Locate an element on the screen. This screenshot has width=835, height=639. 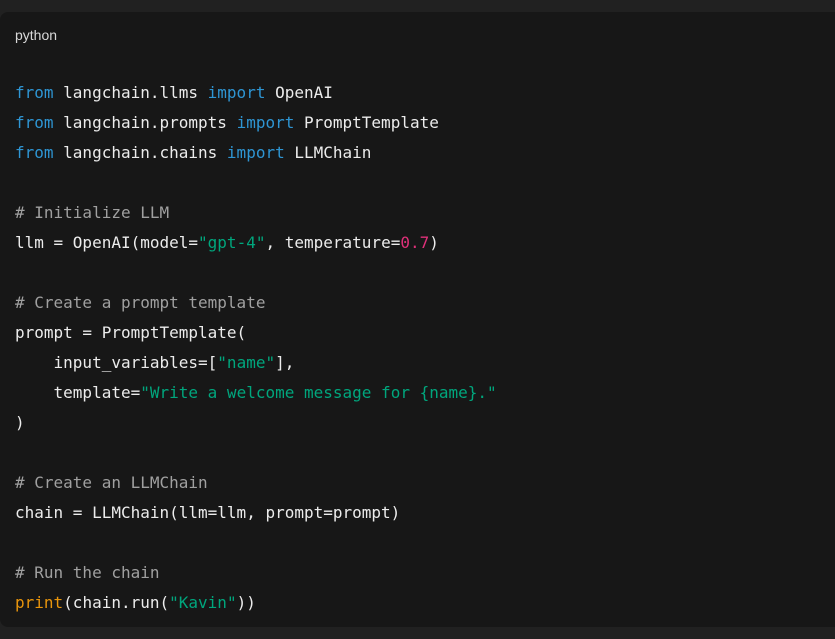
code-token: # Run the chain is located at coordinates (87, 572).